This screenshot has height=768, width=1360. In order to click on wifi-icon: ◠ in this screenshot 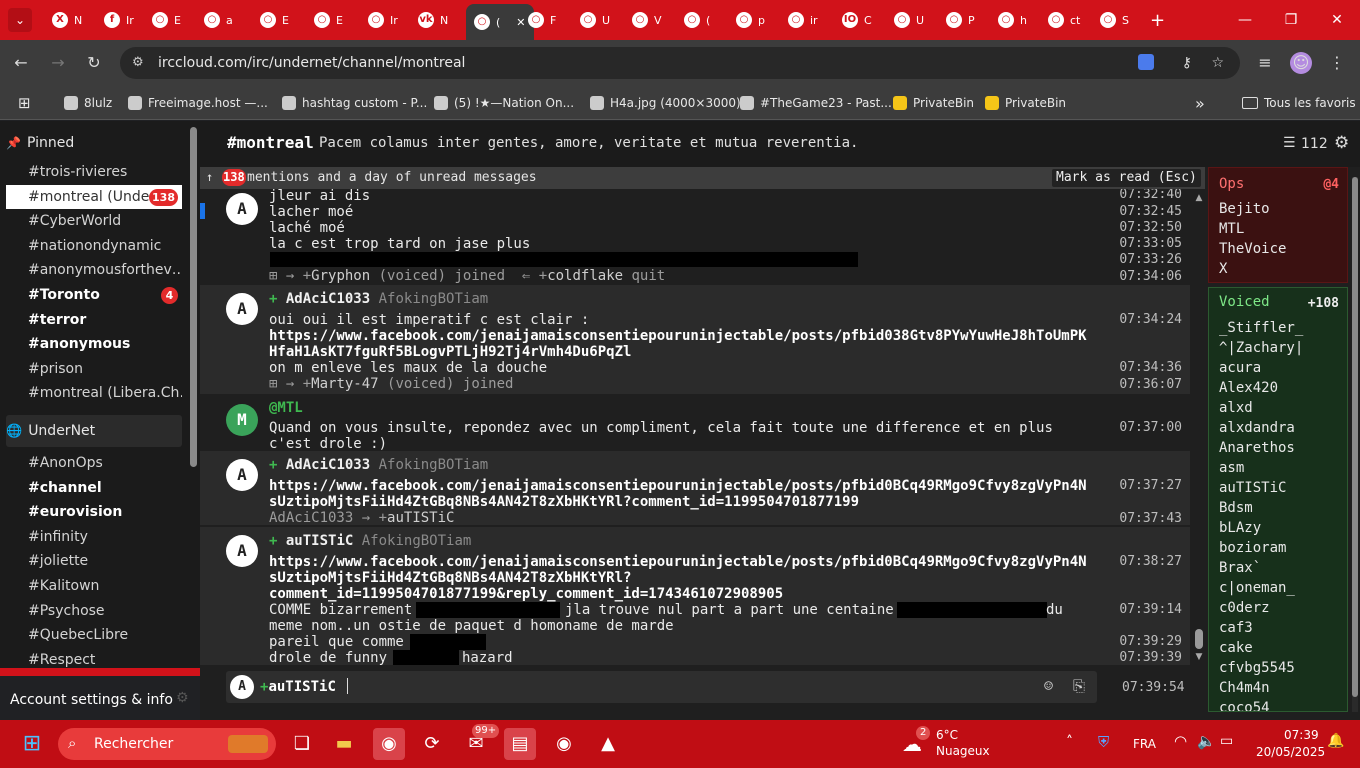, I will do `click(1180, 741)`.